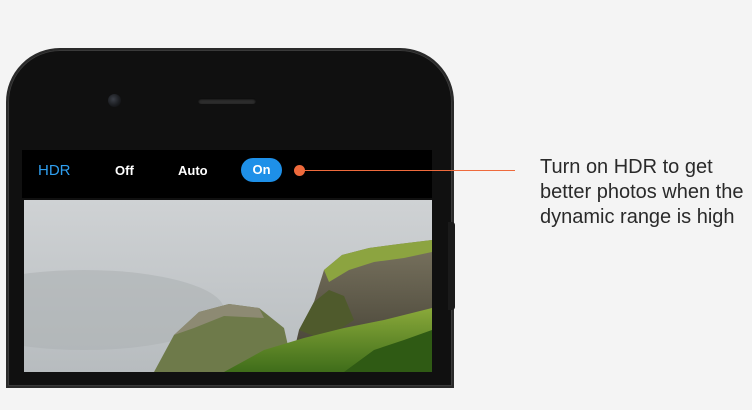  I want to click on hdr-option-on: On, so click(261, 170).